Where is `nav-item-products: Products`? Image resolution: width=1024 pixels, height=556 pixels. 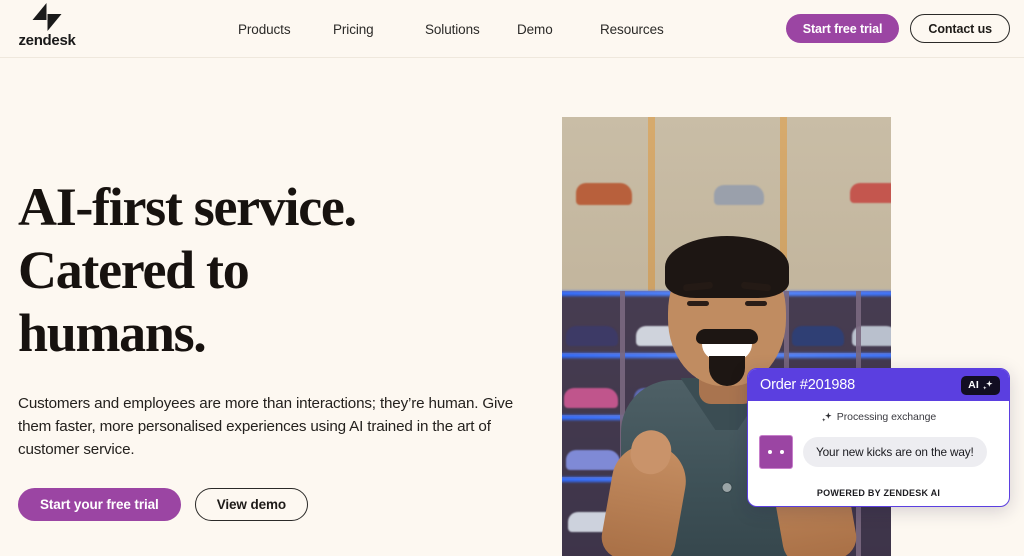
nav-item-products: Products is located at coordinates (285, 29).